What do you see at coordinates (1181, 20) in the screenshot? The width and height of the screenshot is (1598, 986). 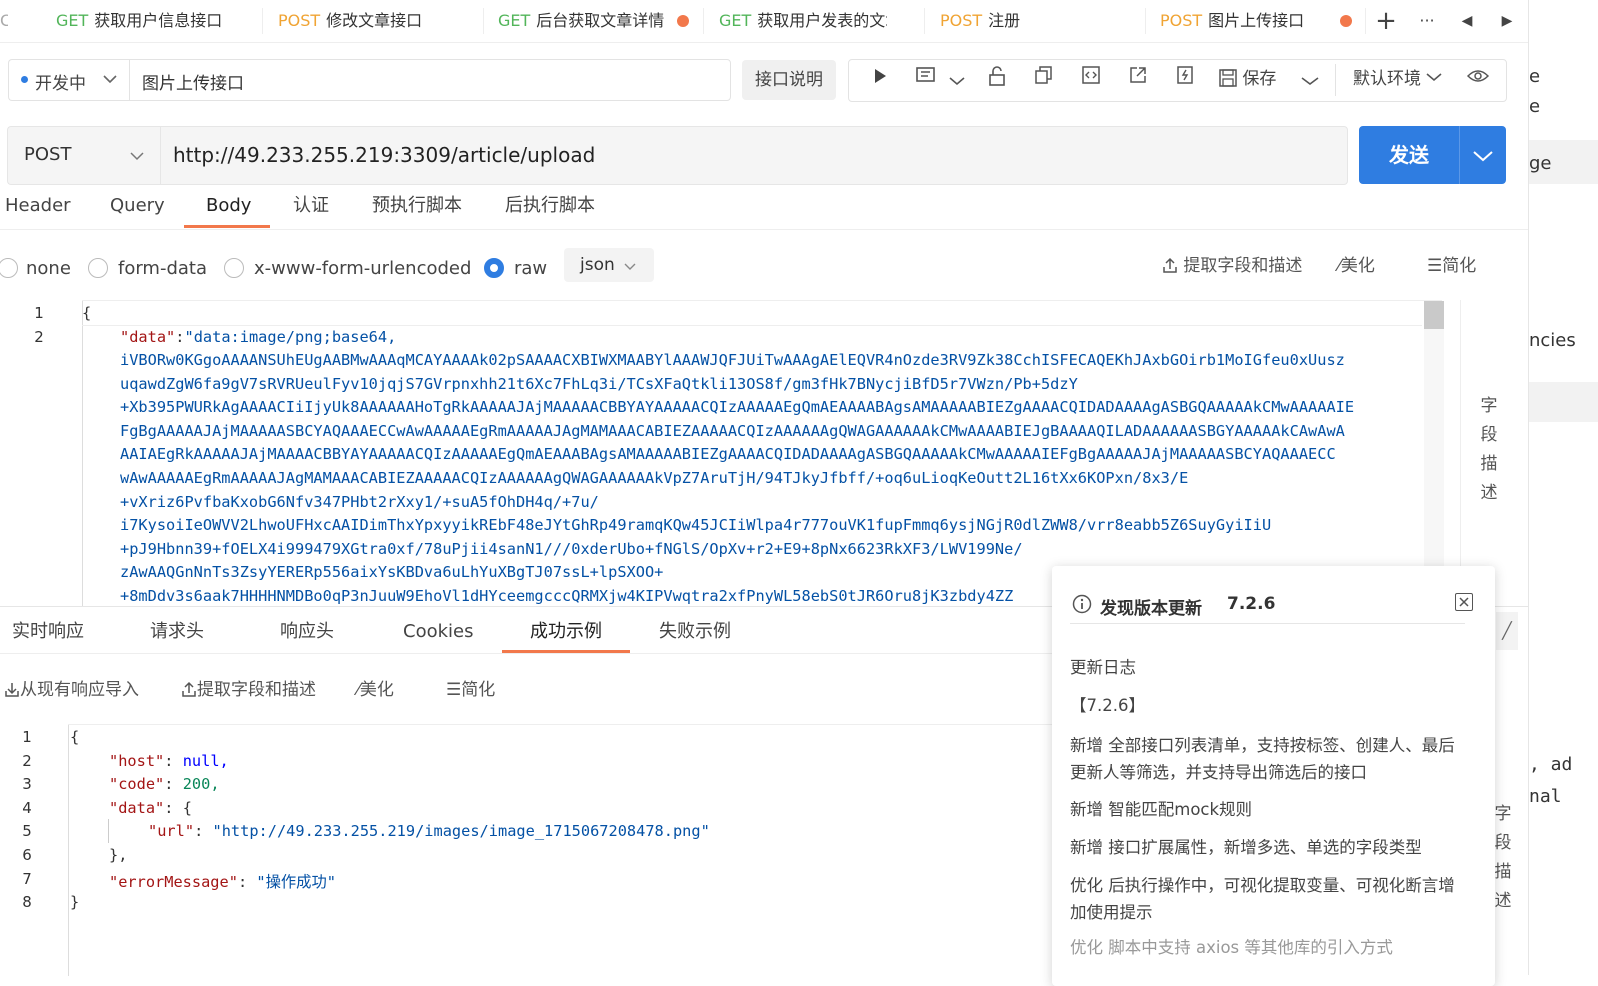 I see `tab-method: POST` at bounding box center [1181, 20].